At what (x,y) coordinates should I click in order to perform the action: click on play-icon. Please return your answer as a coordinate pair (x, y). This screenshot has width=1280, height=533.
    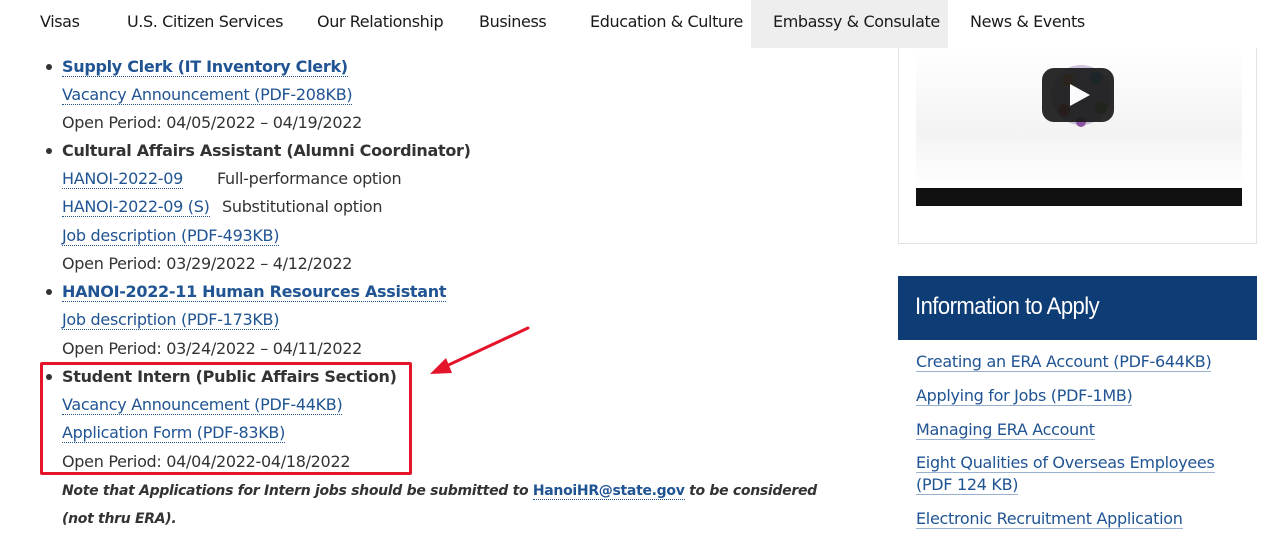
    Looking at the image, I should click on (1080, 95).